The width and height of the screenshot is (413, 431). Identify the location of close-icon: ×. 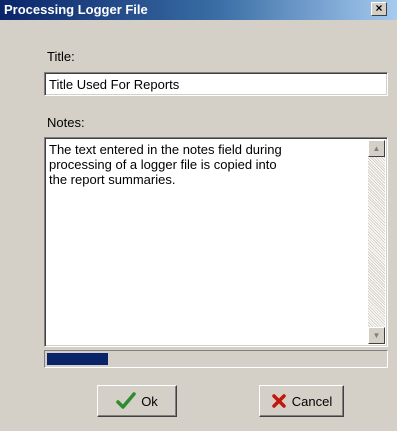
(379, 8).